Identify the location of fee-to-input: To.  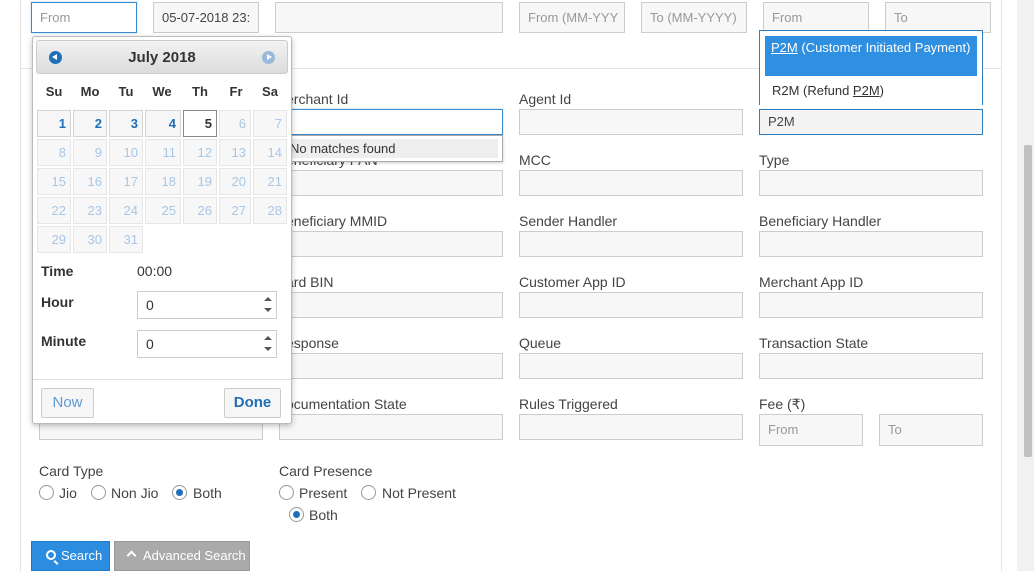
(931, 430).